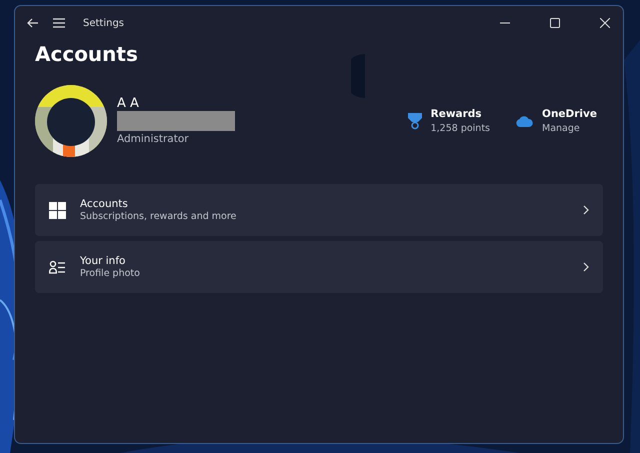  Describe the element at coordinates (128, 104) in the screenshot. I see `user-name: A A` at that location.